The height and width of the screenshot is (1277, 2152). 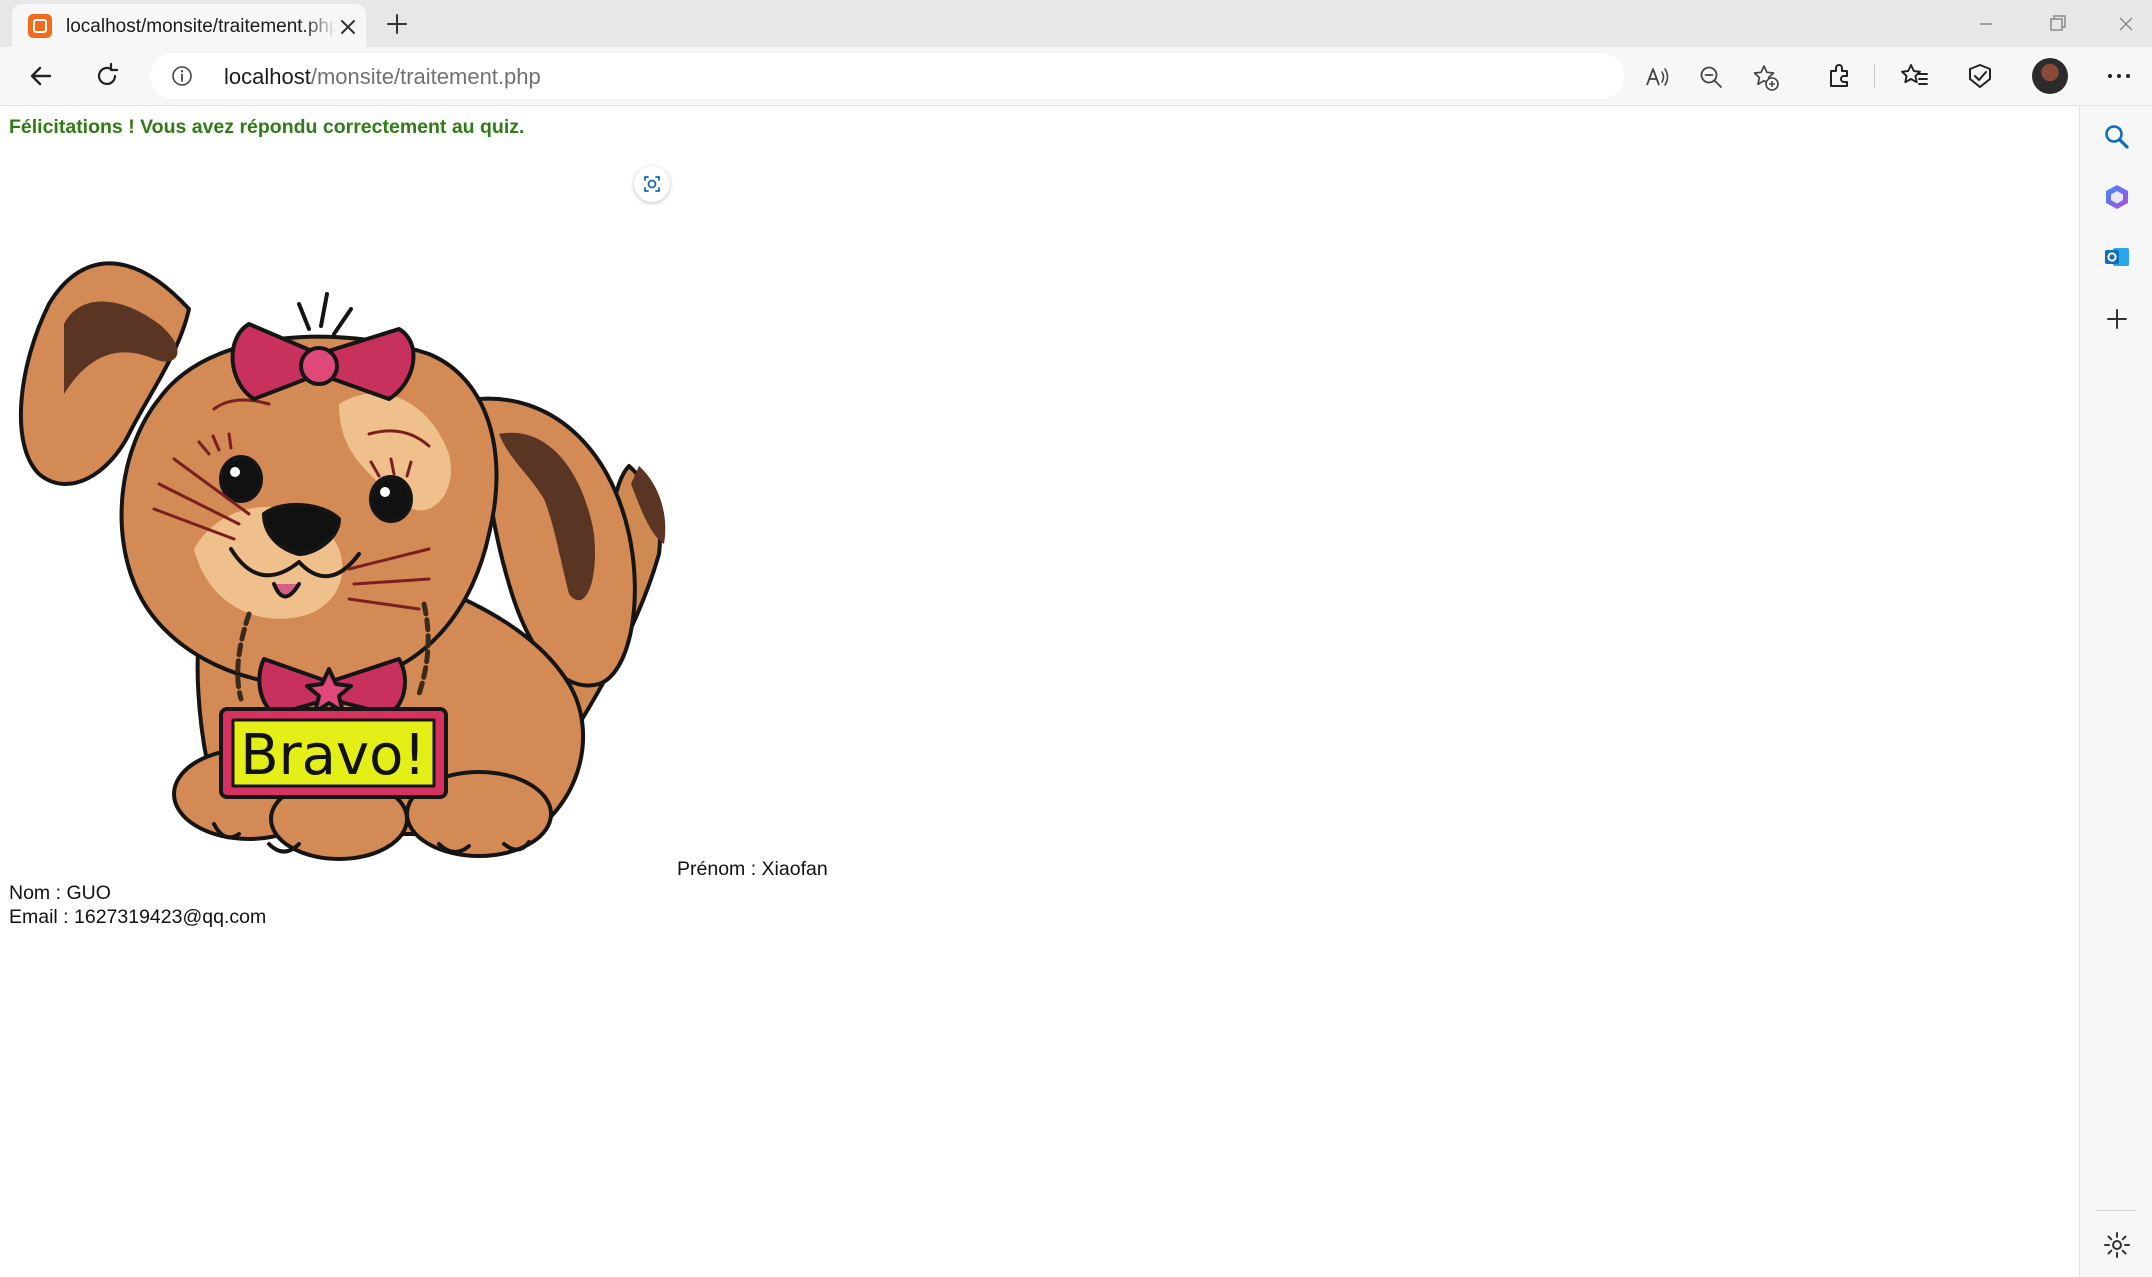 I want to click on nom-value: GUO, so click(x=88, y=893).